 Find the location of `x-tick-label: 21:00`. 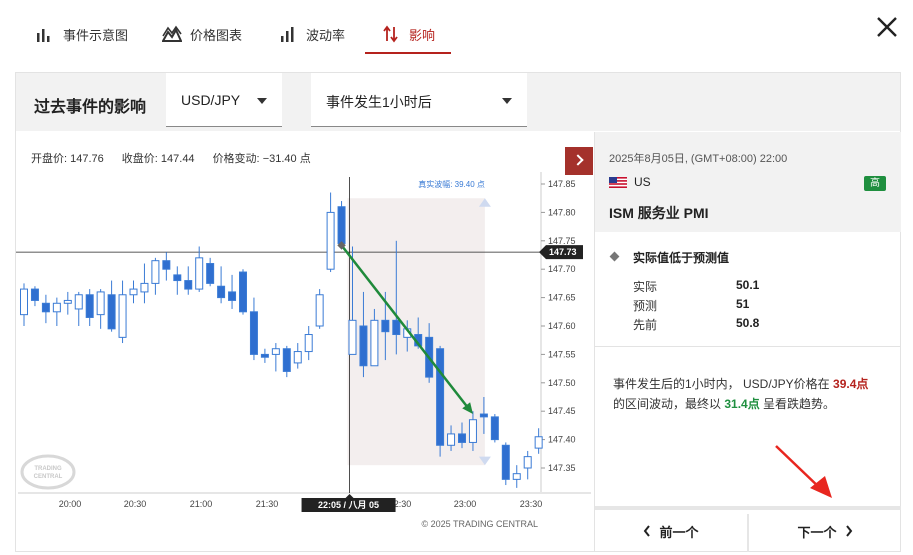

x-tick-label: 21:00 is located at coordinates (201, 504).